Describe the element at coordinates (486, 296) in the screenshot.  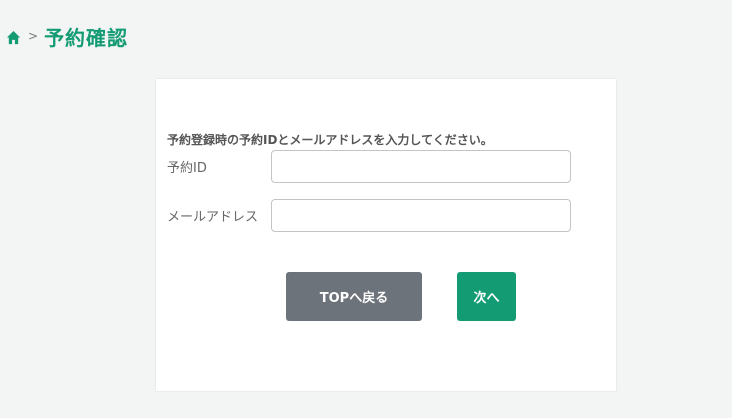
I see `next-button: 次へ` at that location.